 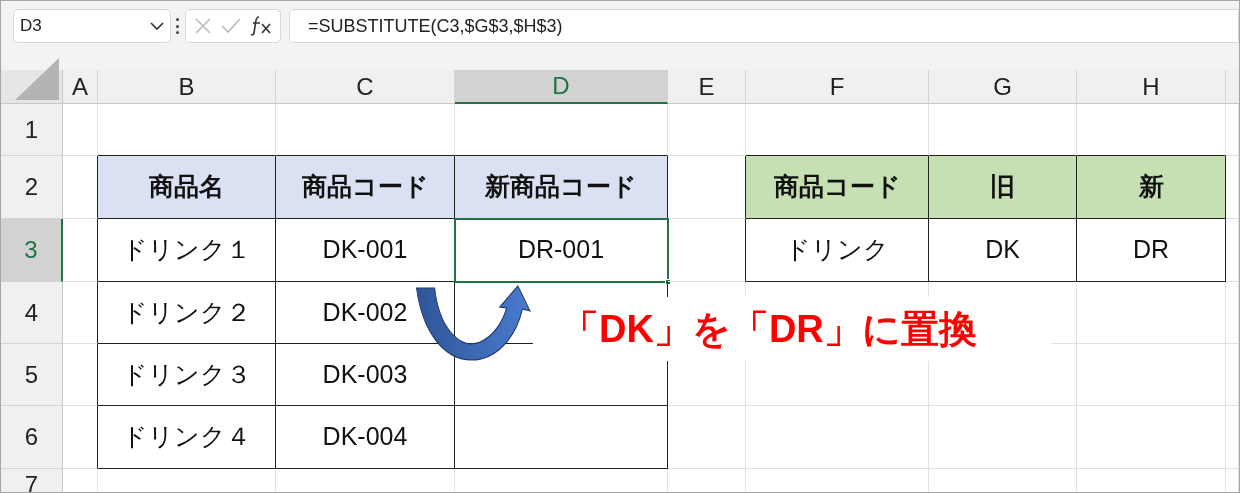 I want to click on table-cell: ドリンク, so click(x=837, y=250).